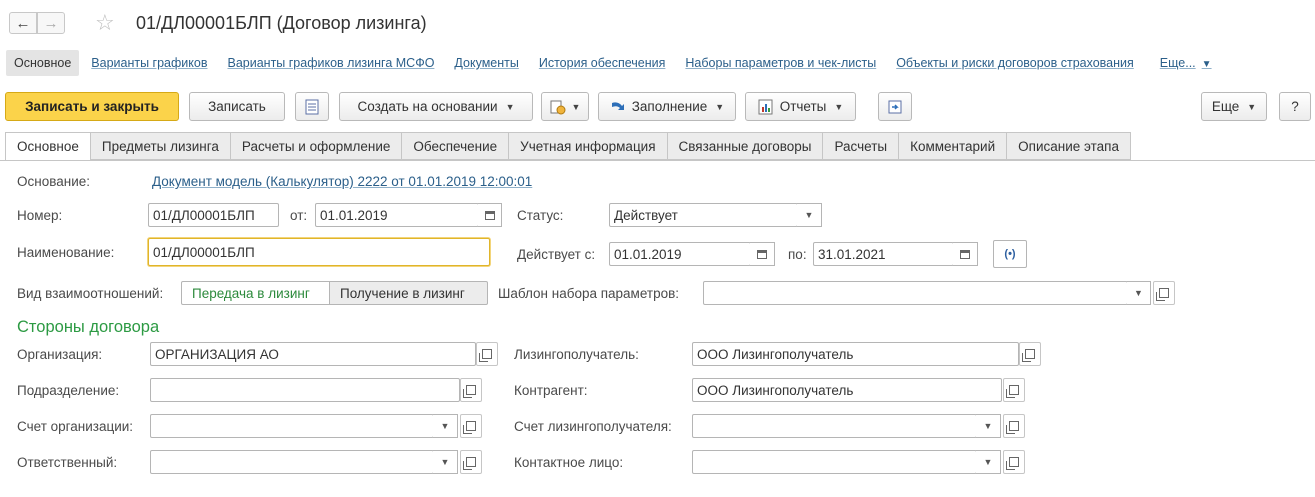 The height and width of the screenshot is (497, 1315). I want to click on department-label: Подразделение:, so click(68, 390).